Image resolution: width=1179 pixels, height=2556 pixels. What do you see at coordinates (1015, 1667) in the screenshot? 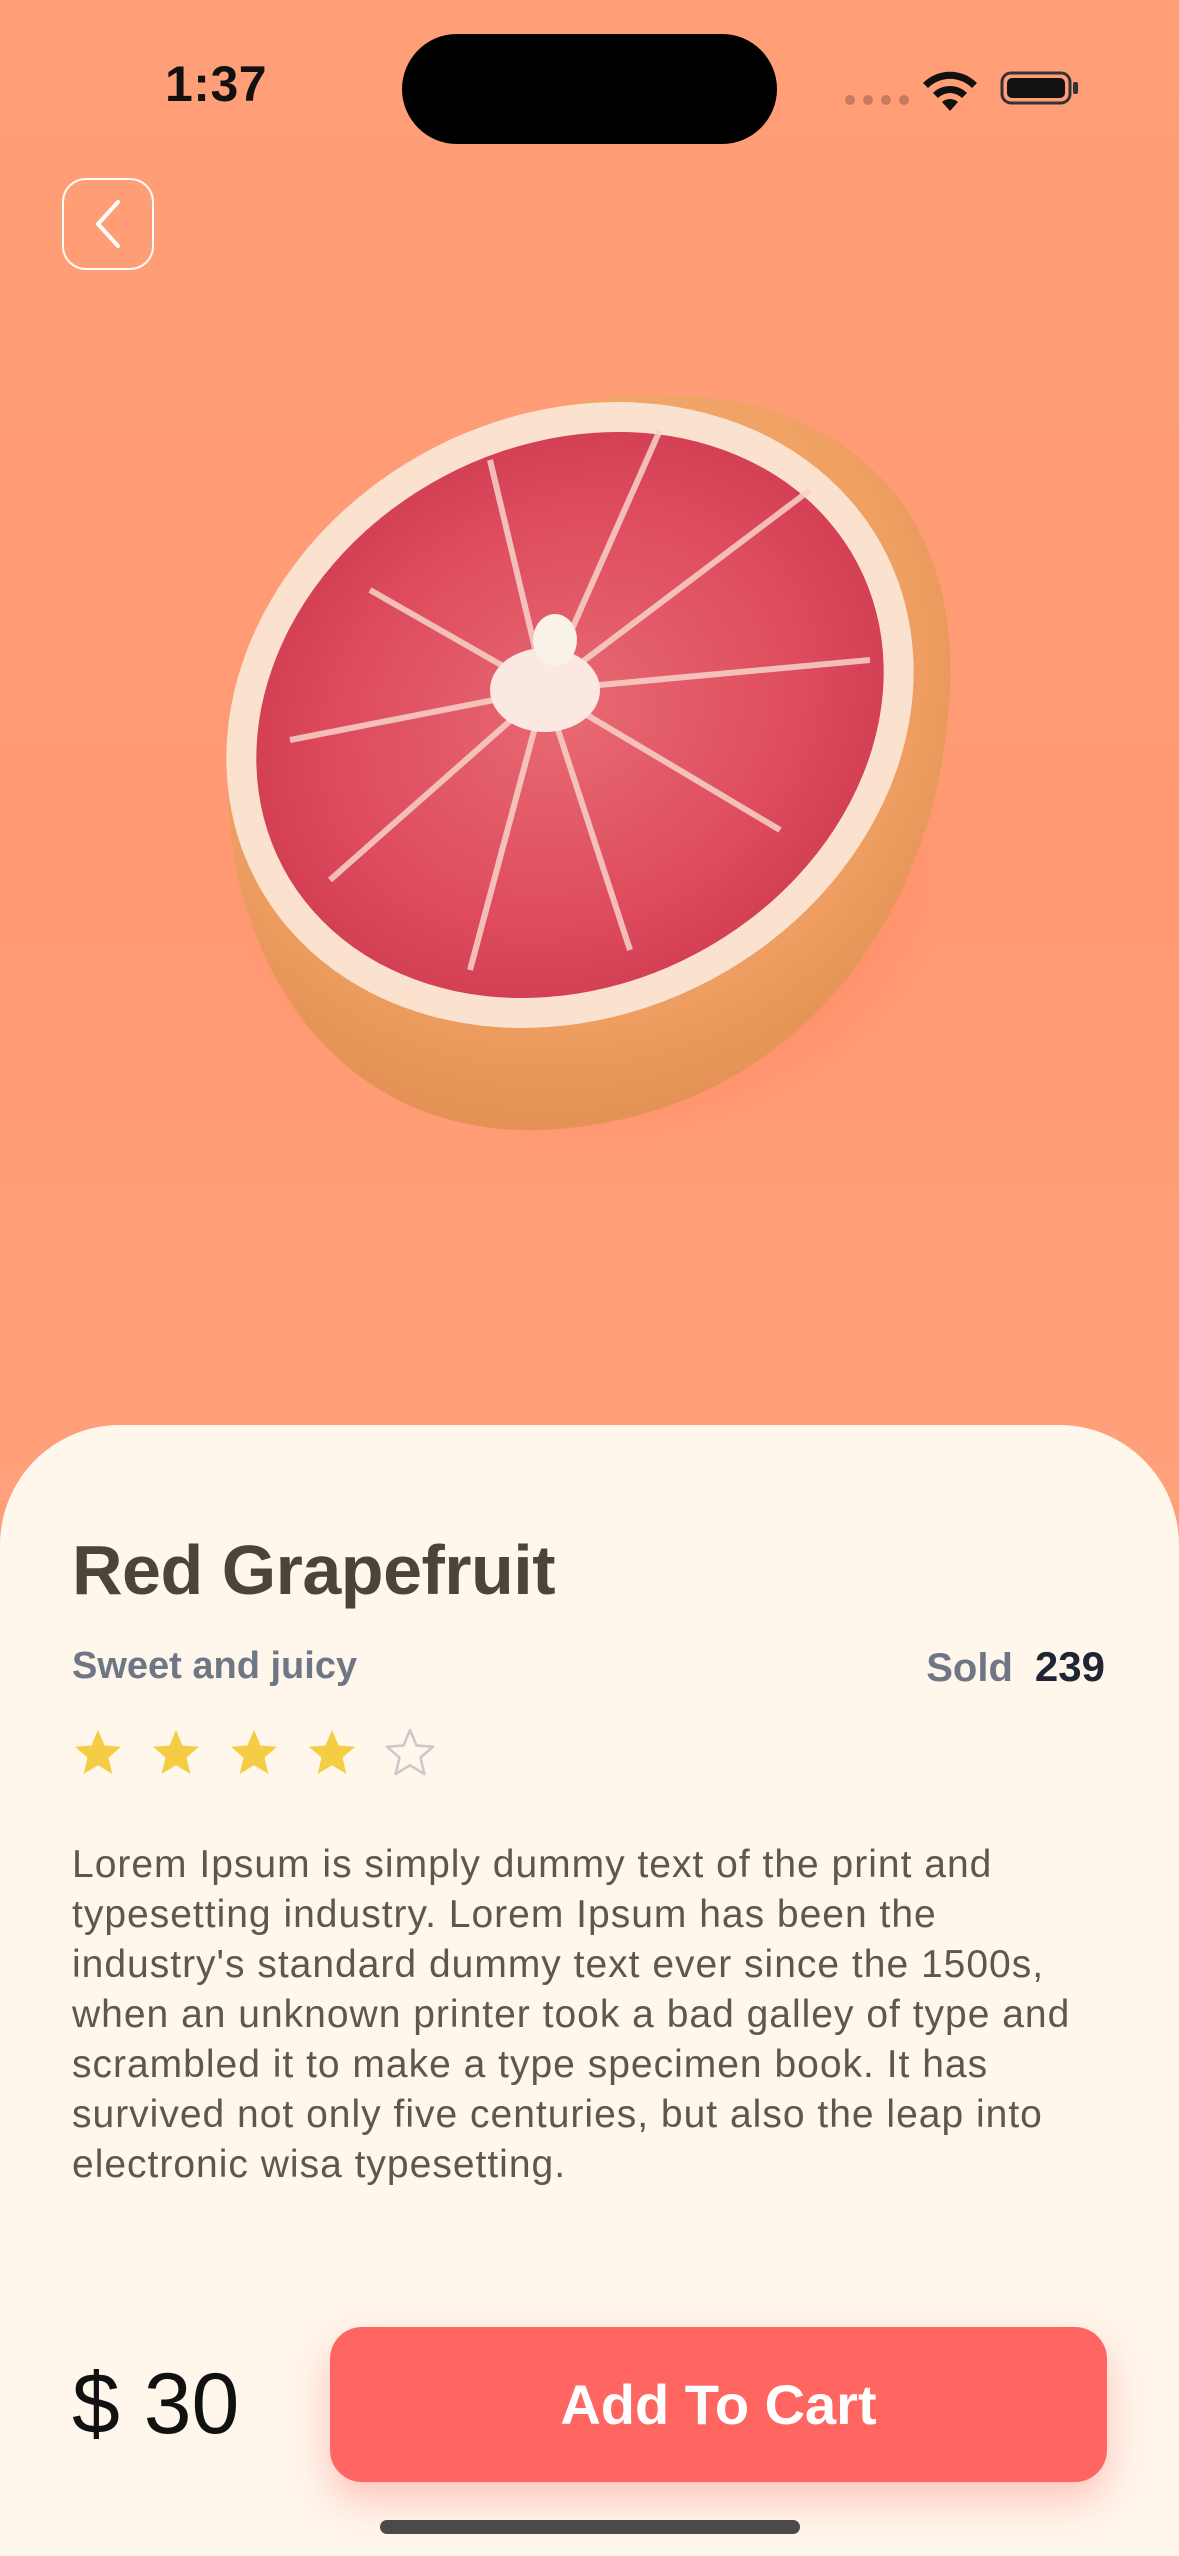
I see `sold-info: Sold 239` at bounding box center [1015, 1667].